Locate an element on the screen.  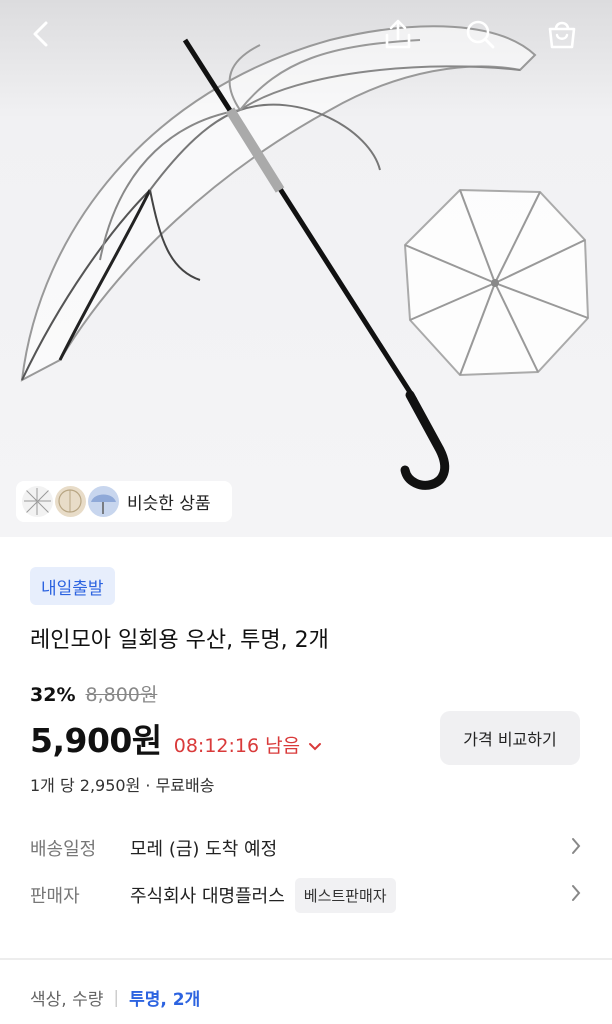
product-title: 레인모아 일회용 우산, 투명, 2개 is located at coordinates (179, 640).